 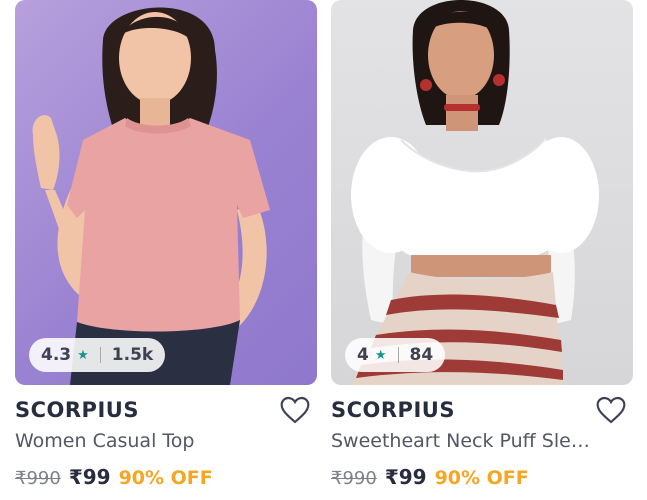 I want to click on rating-badge: 4 ★ 84, so click(x=395, y=355).